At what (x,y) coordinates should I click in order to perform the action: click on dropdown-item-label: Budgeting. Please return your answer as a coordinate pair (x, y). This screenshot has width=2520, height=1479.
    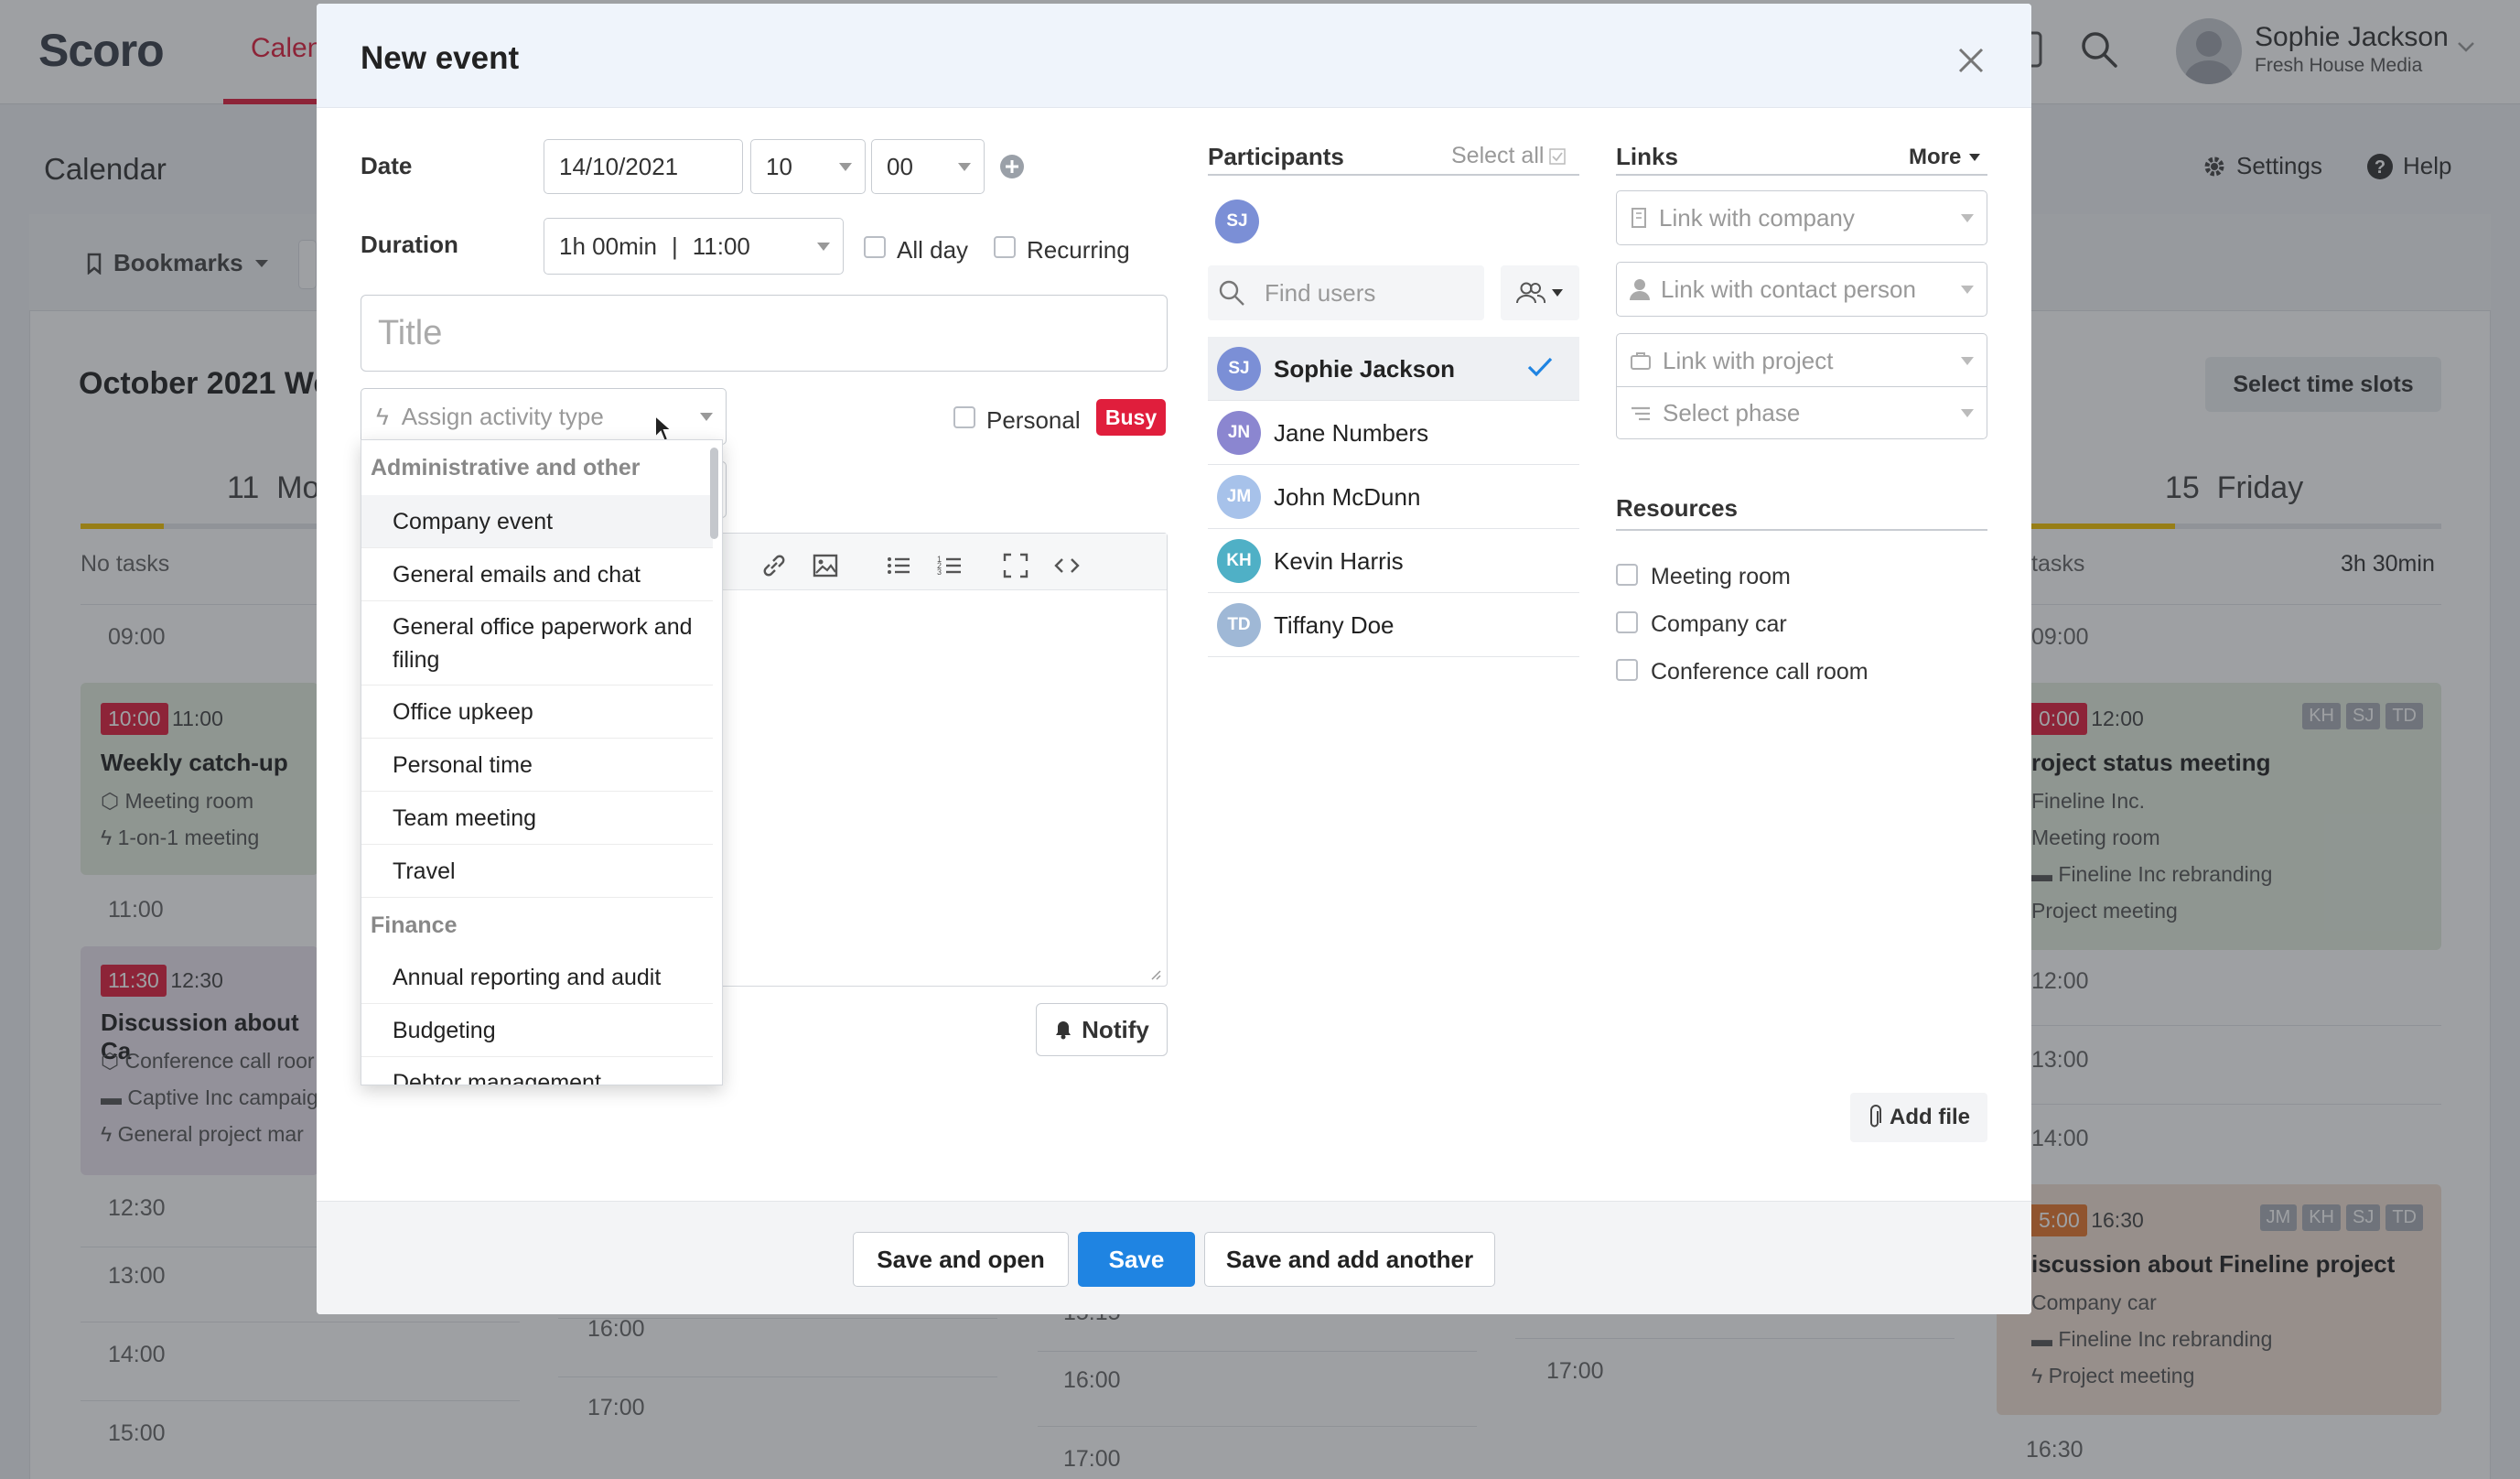
    Looking at the image, I should click on (444, 1030).